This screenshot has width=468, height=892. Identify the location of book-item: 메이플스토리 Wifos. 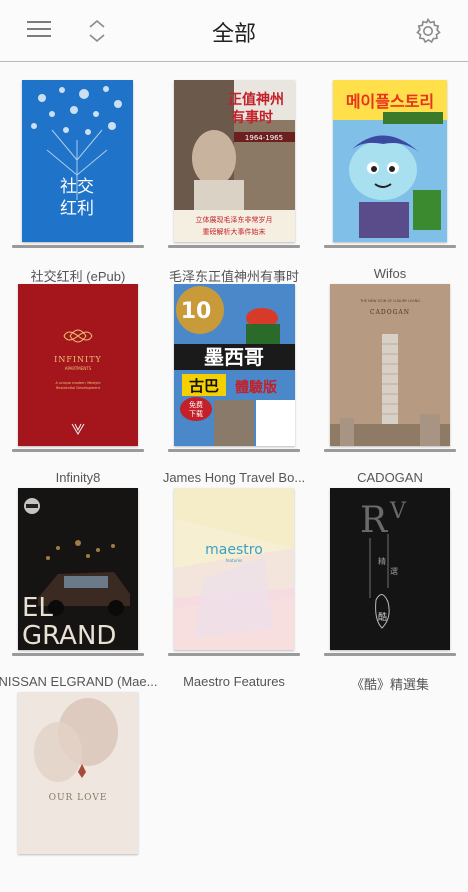
(390, 180).